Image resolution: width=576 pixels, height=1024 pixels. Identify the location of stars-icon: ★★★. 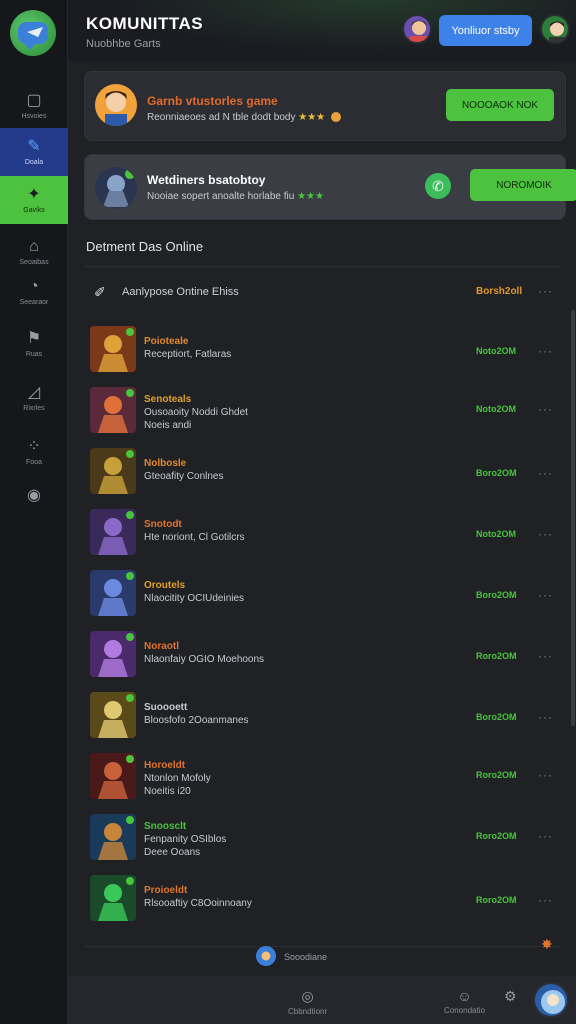
(312, 117).